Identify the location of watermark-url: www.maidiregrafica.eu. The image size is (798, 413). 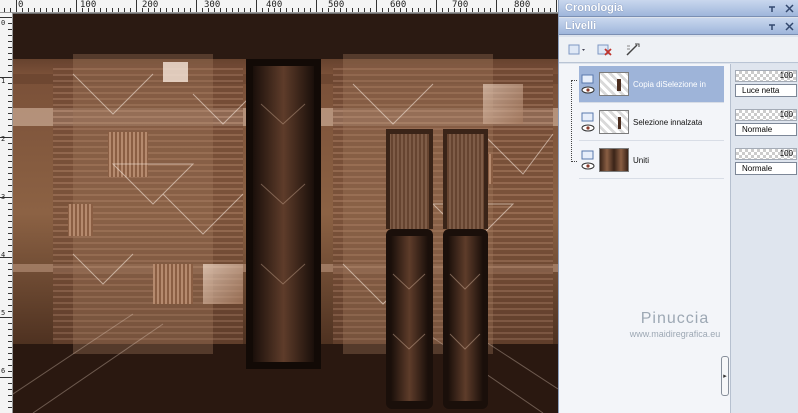
(675, 334).